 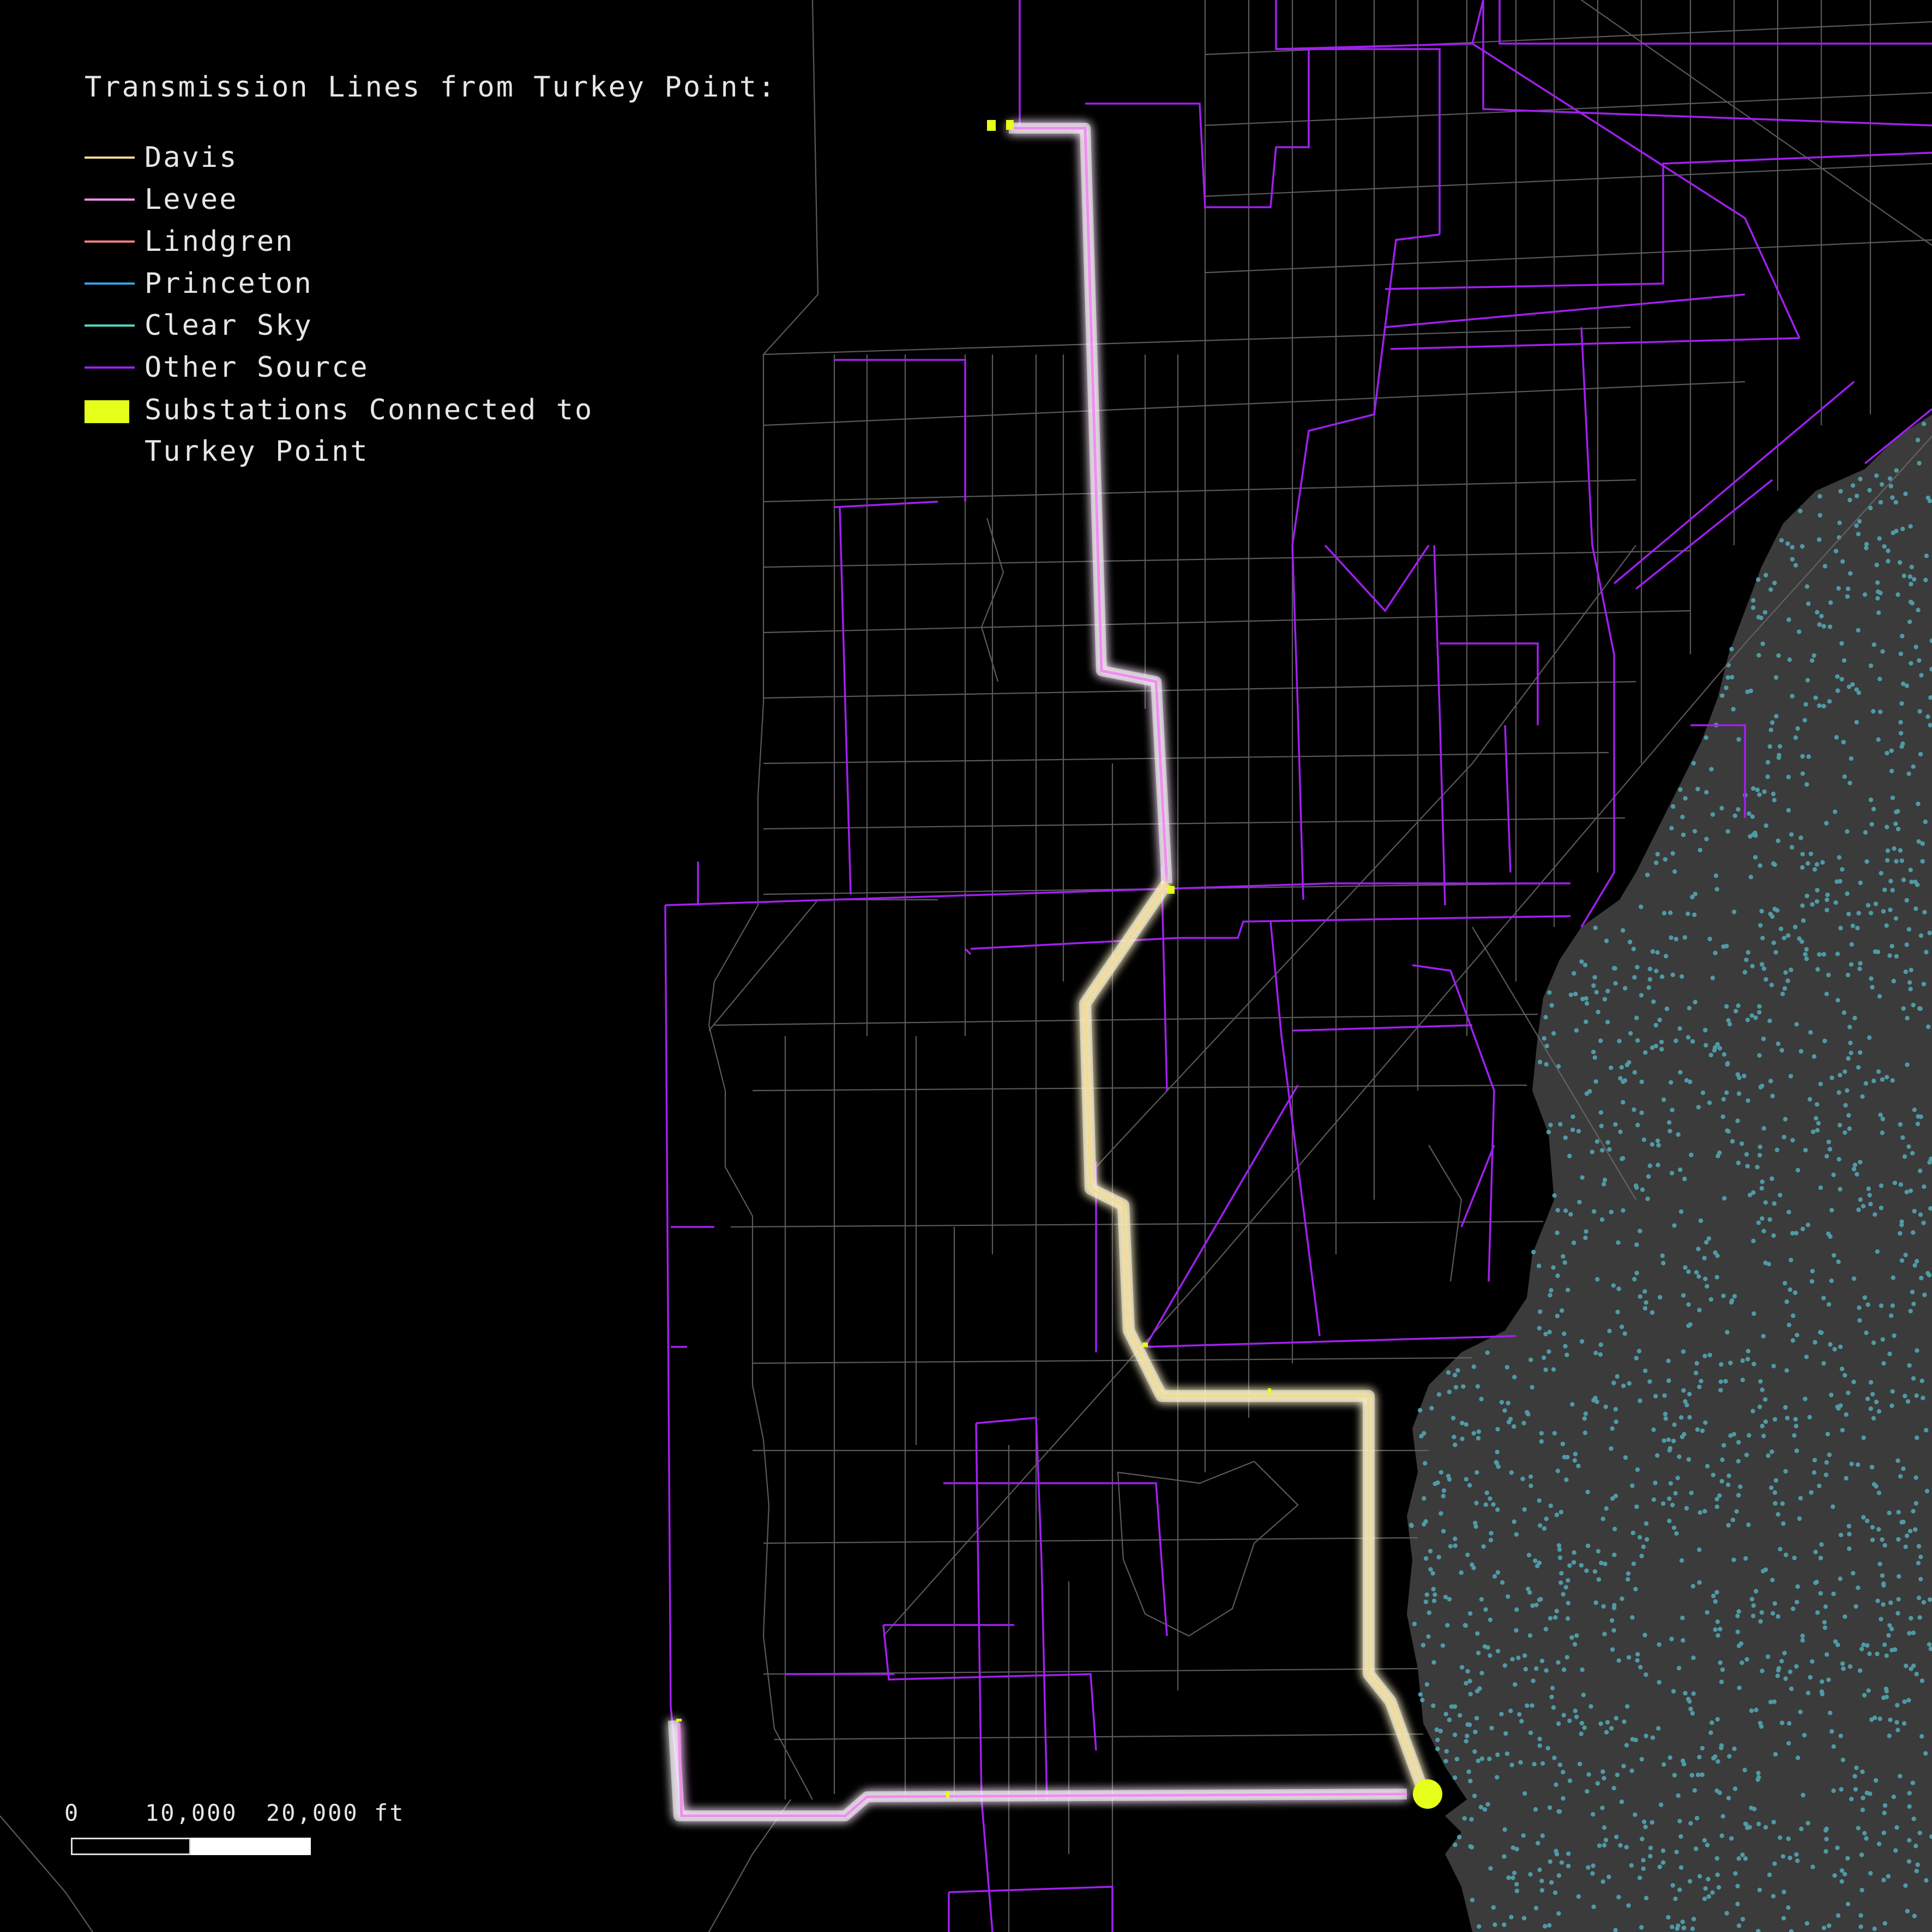 What do you see at coordinates (431, 157) in the screenshot?
I see `legend-item-davis: Davis` at bounding box center [431, 157].